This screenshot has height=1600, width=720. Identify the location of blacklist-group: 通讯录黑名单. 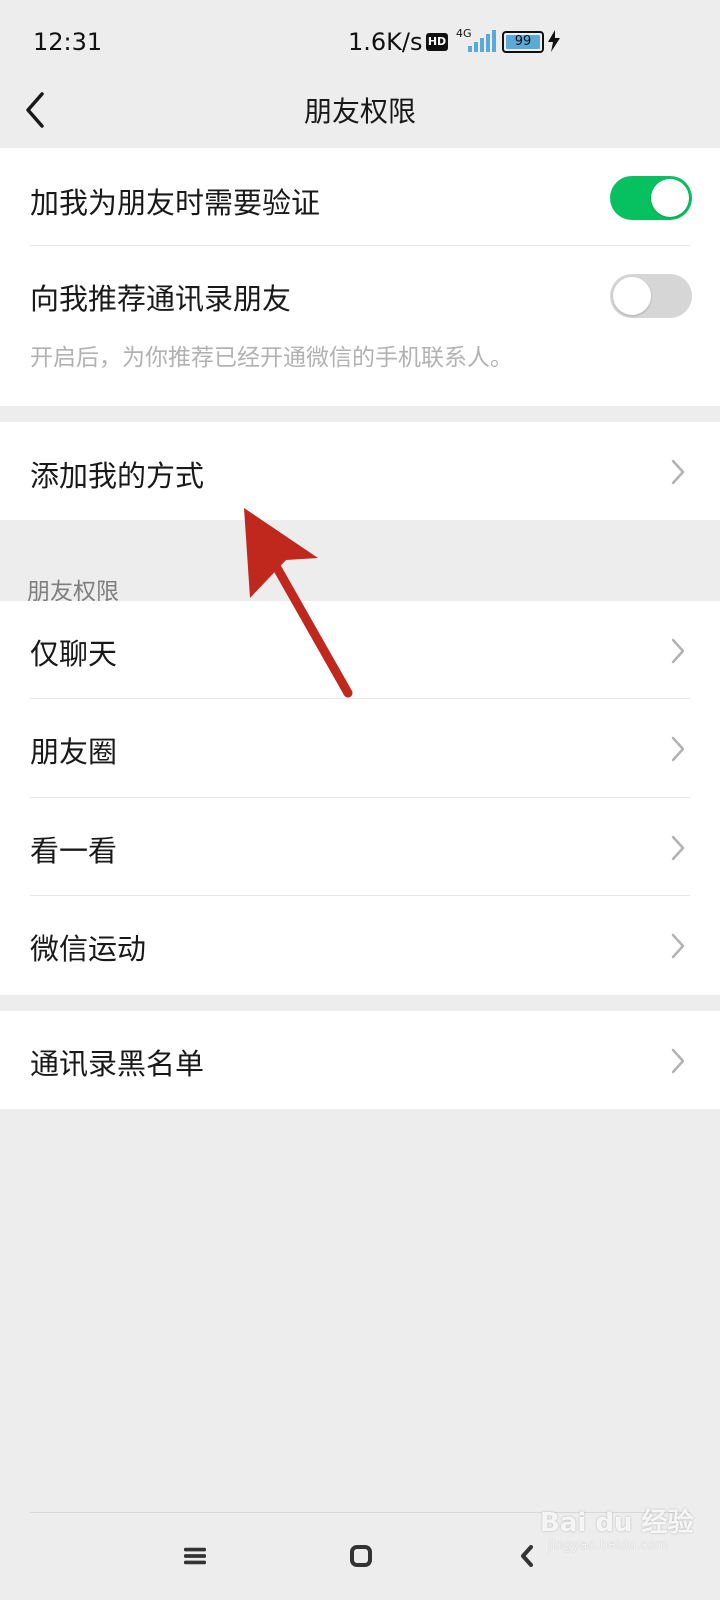
(360, 1060).